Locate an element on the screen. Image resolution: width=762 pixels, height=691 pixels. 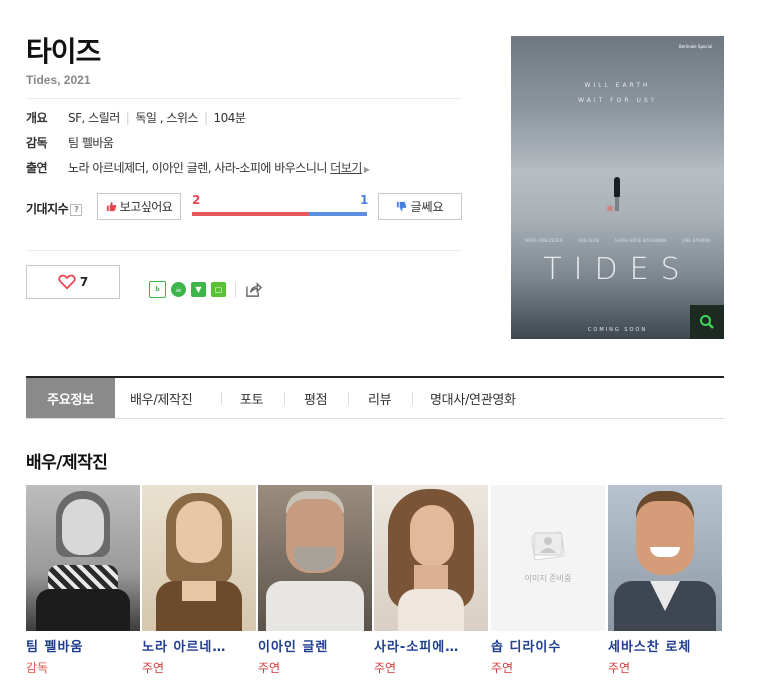
like-button: 7 is located at coordinates (73, 282).